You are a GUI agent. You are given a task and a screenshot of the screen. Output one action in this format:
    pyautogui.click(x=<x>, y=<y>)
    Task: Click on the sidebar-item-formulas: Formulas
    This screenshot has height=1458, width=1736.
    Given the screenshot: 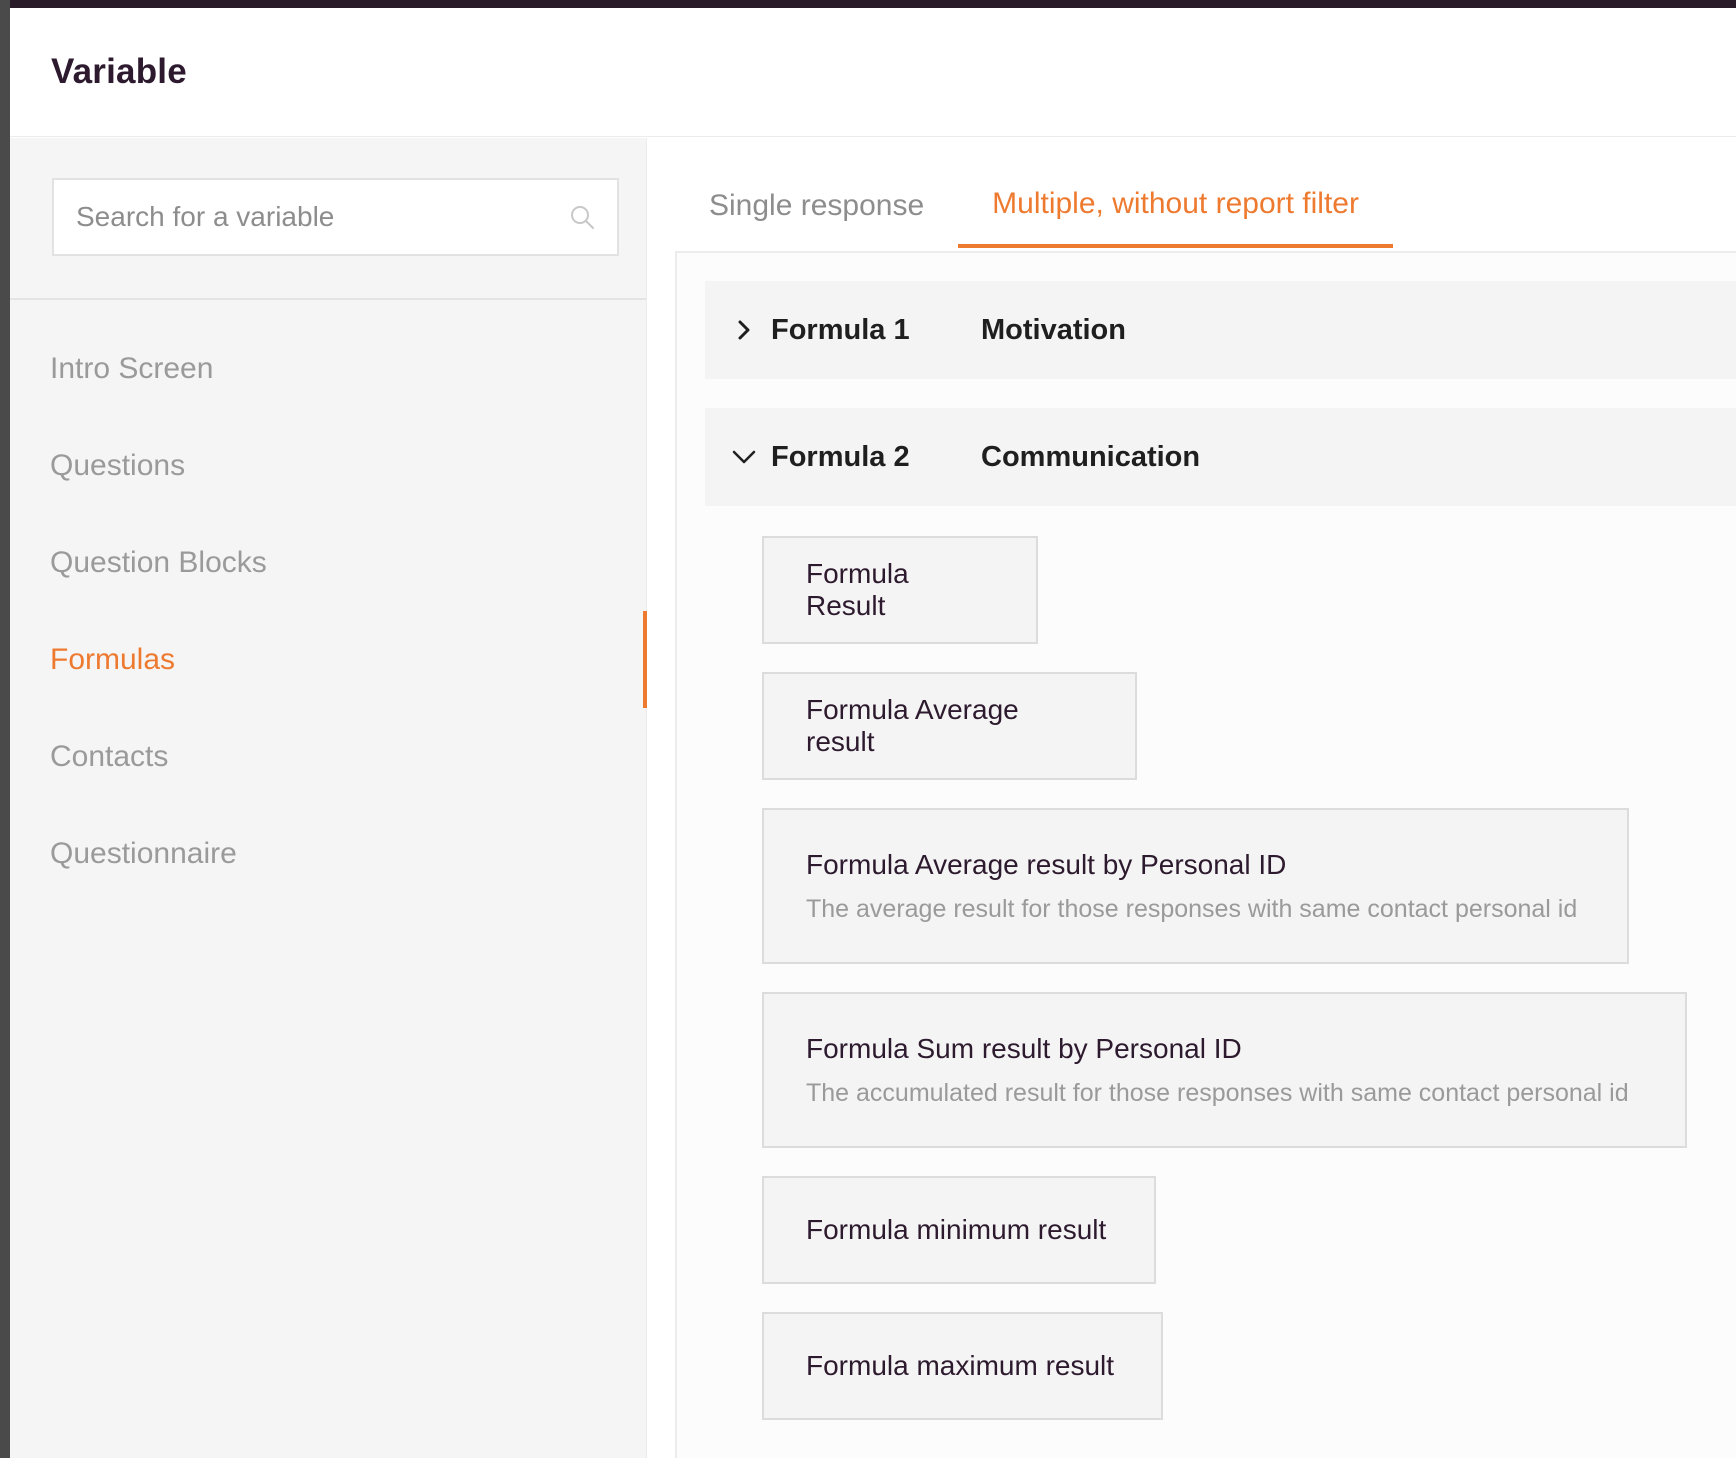 What is the action you would take?
    pyautogui.click(x=328, y=659)
    